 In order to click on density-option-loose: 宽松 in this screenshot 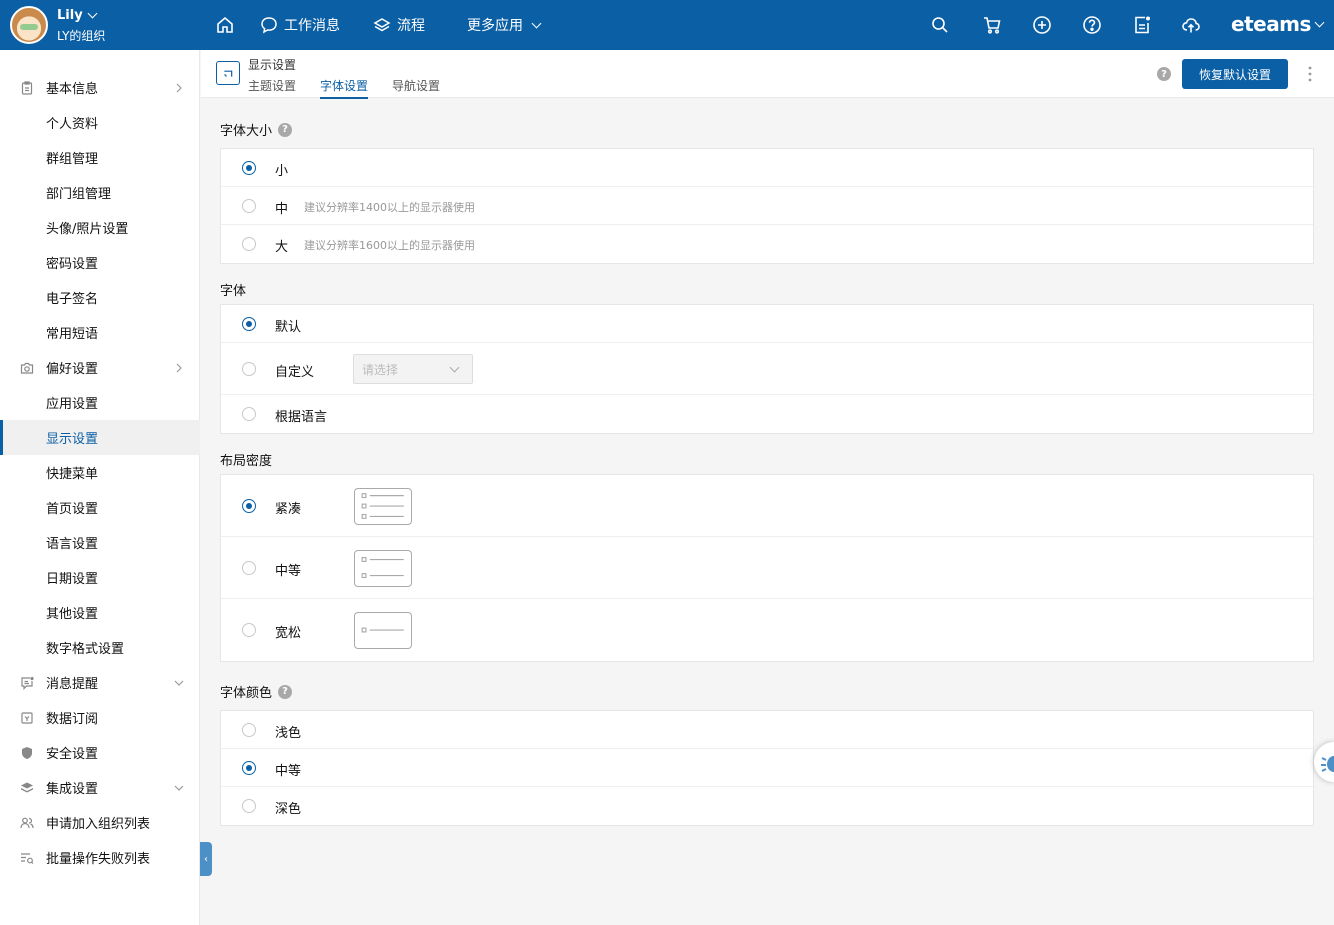, I will do `click(767, 630)`.